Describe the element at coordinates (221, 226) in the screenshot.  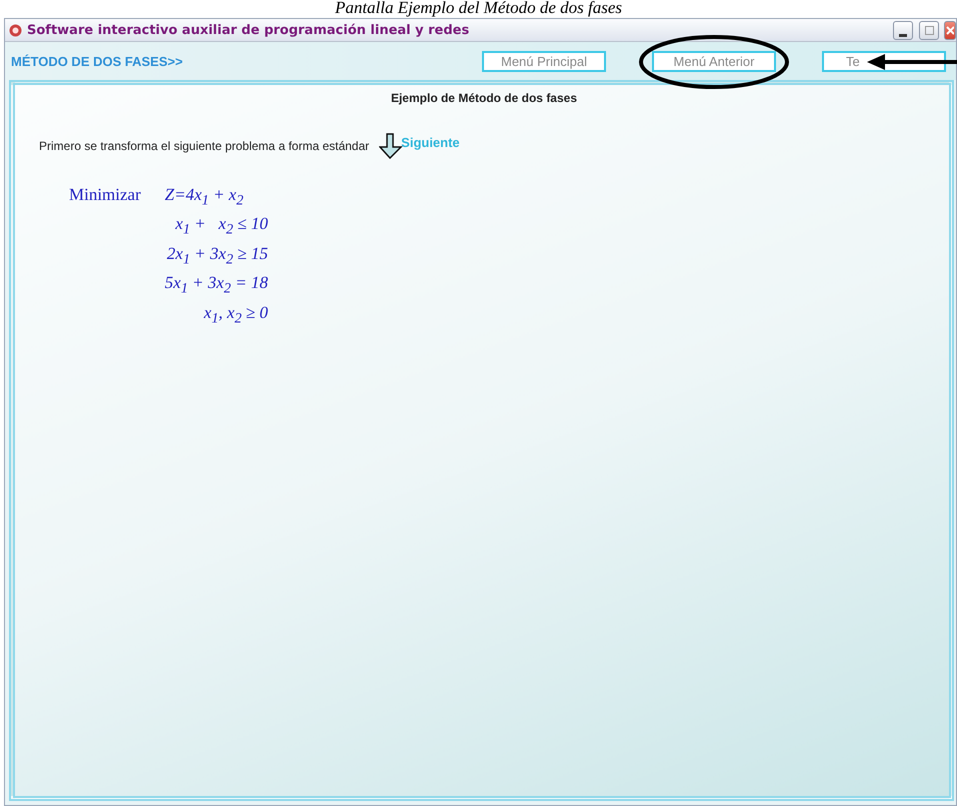
I see `constraint: x$_{1}$ + x$_{2}$ ≤ 10` at that location.